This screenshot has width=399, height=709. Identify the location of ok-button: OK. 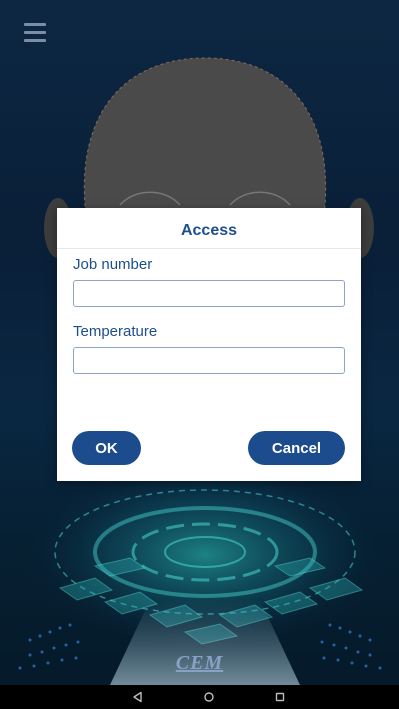
(106, 448).